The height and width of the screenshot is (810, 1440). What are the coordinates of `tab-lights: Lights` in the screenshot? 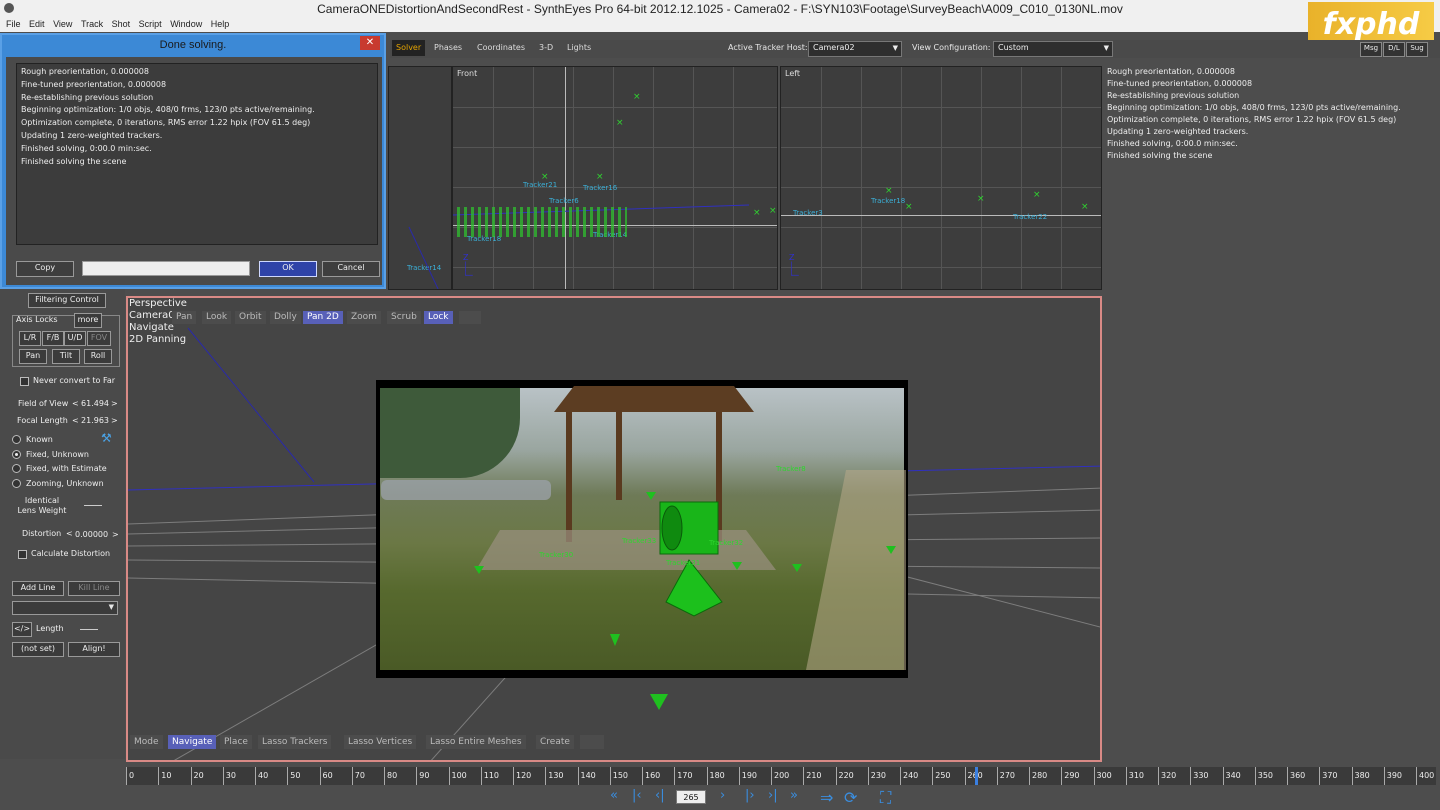 It's located at (579, 48).